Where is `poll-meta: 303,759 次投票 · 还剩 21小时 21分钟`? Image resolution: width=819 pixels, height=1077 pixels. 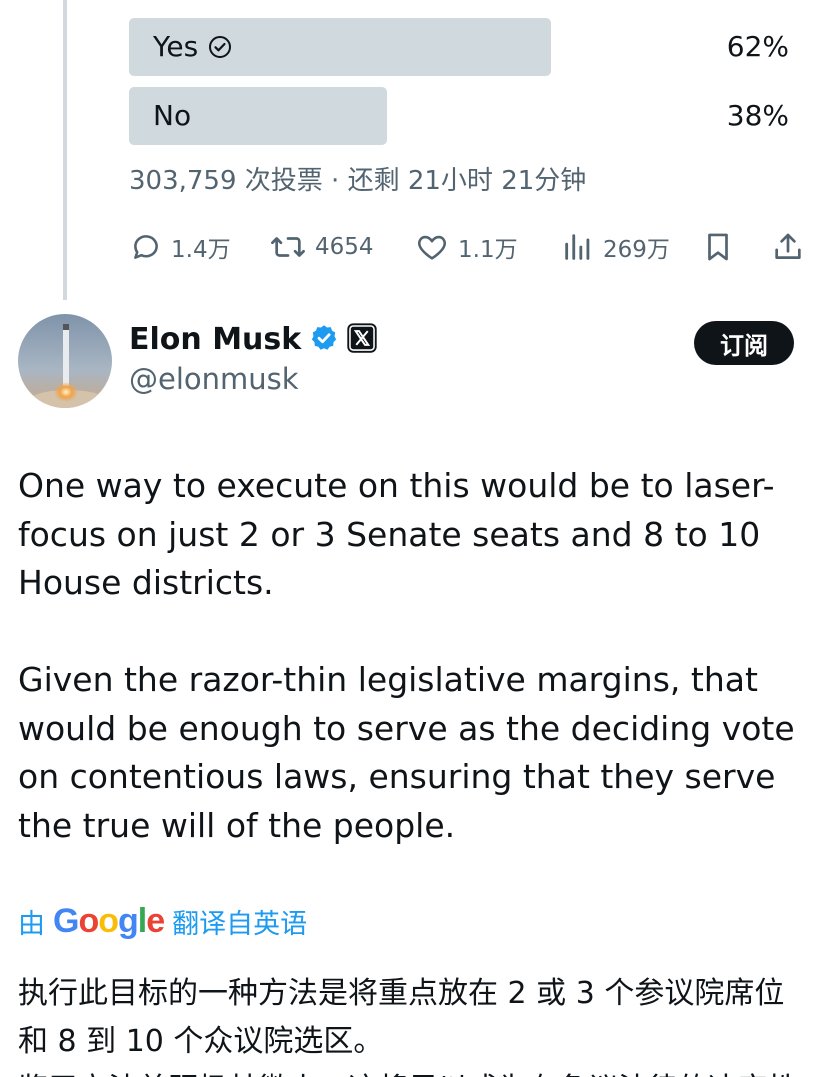
poll-meta: 303,759 次投票 · 还剩 21小时 21分钟 is located at coordinates (358, 181).